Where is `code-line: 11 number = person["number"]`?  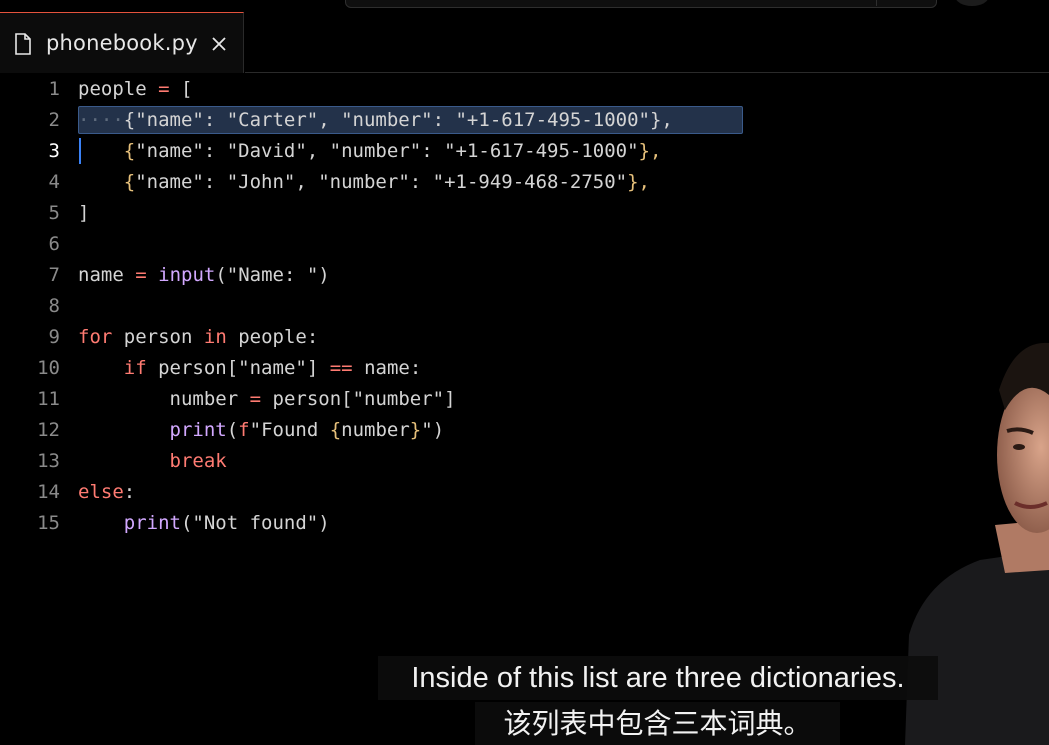
code-line: 11 number = person["number"] is located at coordinates (524, 399).